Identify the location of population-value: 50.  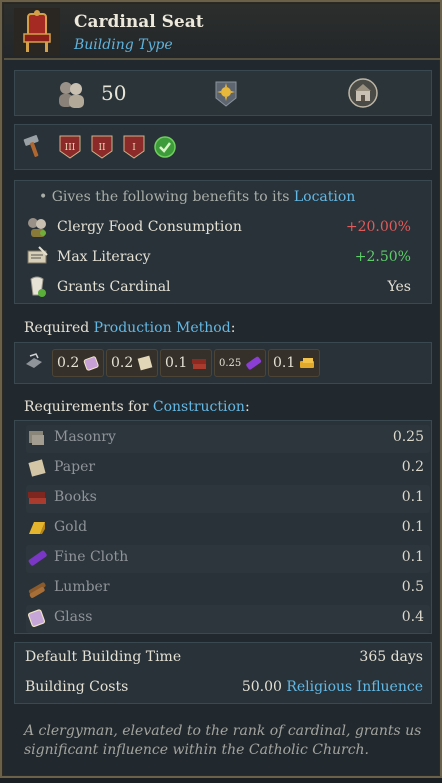
(114, 93).